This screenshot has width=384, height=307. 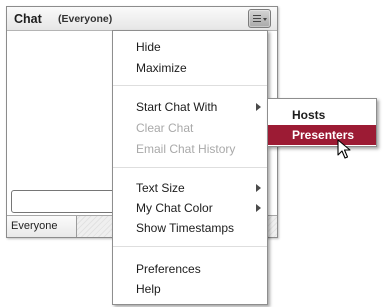 What do you see at coordinates (309, 115) in the screenshot?
I see `submenu-item-label: Hosts` at bounding box center [309, 115].